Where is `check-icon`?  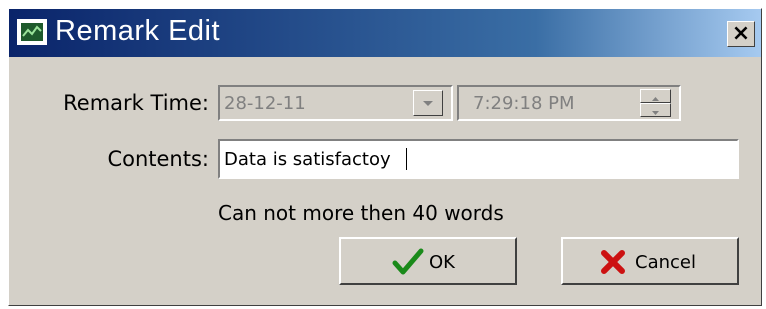 check-icon is located at coordinates (408, 261).